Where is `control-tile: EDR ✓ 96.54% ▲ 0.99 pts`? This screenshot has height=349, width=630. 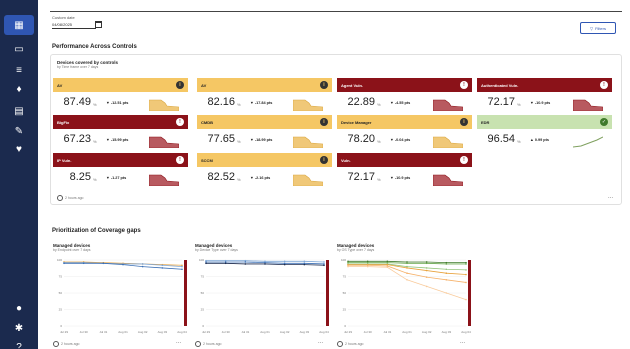
control-tile: EDR ✓ 96.54% ▲ 0.99 pts is located at coordinates (544, 133).